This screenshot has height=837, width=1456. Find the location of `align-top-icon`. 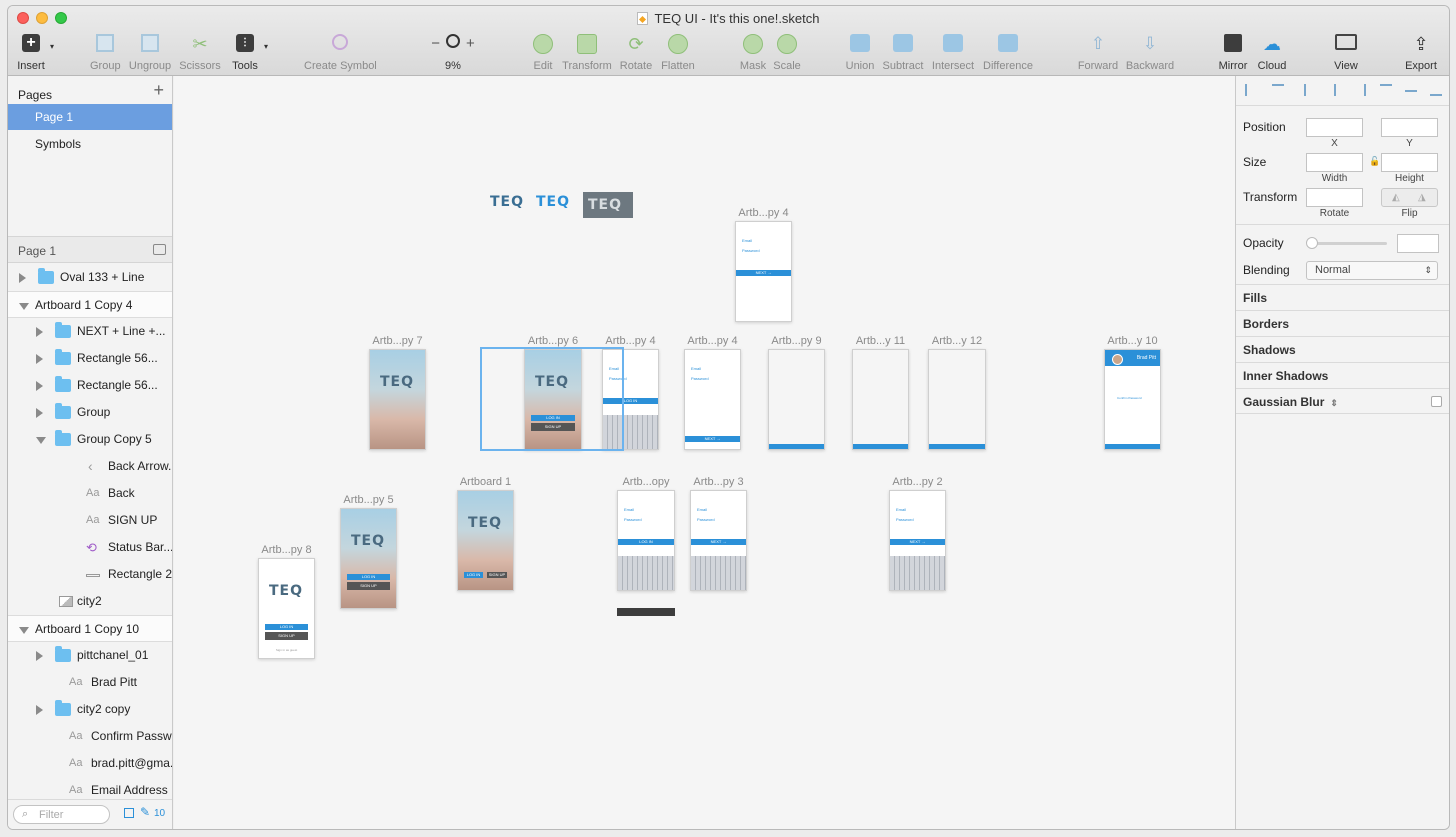

align-top-icon is located at coordinates (1386, 90).